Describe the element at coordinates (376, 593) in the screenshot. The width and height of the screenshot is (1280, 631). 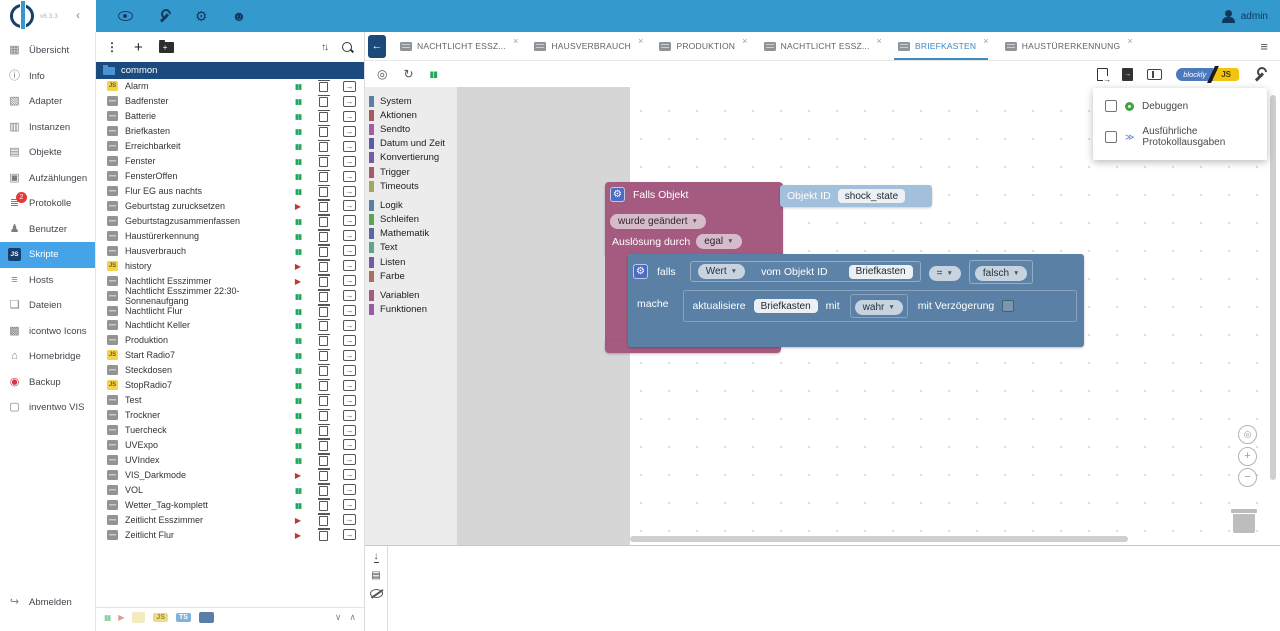
I see `hide-log-icon` at that location.